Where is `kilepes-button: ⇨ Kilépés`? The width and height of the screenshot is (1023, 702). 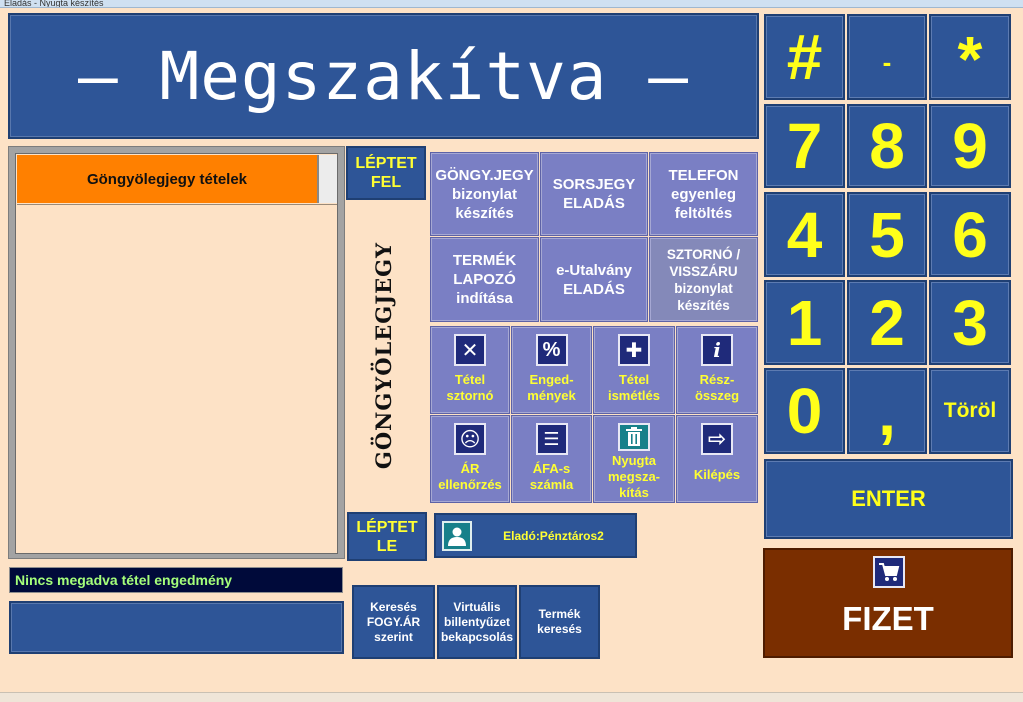 kilepes-button: ⇨ Kilépés is located at coordinates (717, 459).